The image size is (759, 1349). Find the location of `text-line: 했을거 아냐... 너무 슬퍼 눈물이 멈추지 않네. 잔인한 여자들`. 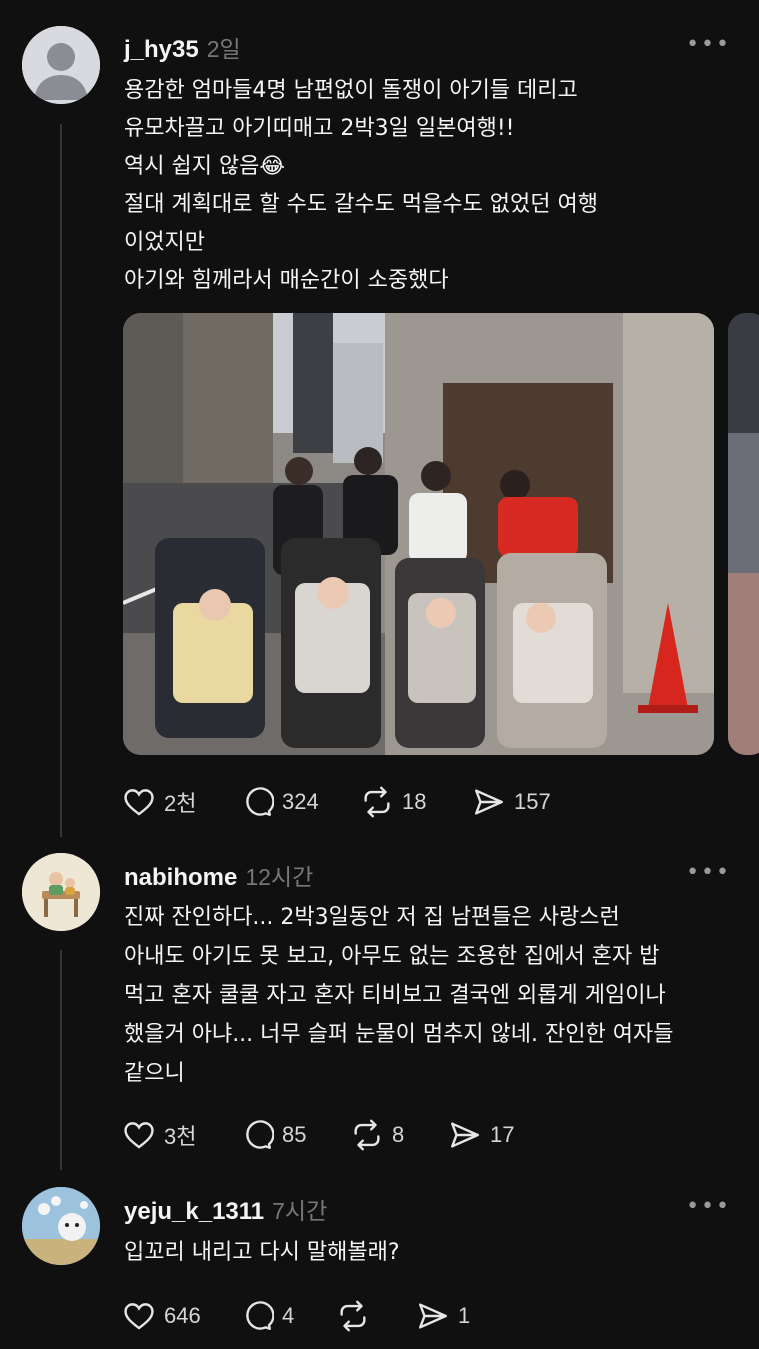

text-line: 했을거 아냐... 너무 슬퍼 눈물이 멈추지 않네. 잔인한 여자들 is located at coordinates (399, 1034).